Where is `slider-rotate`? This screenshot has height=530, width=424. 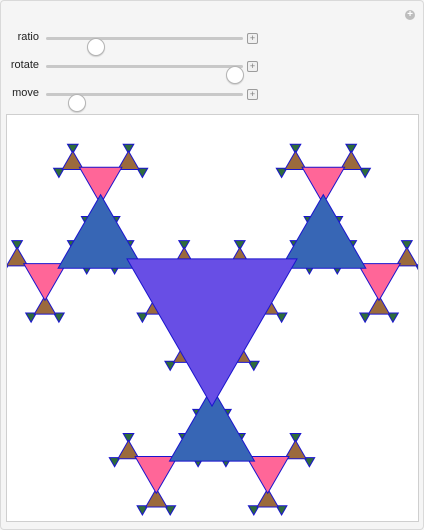 slider-rotate is located at coordinates (145, 74).